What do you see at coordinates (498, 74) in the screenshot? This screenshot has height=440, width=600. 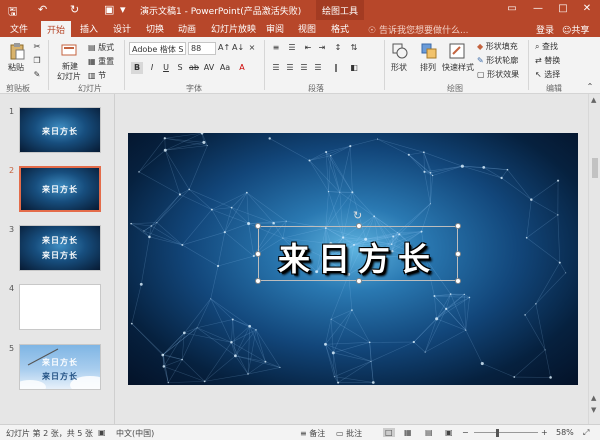 I see `shape-effects-button: ▢ 形状效果` at bounding box center [498, 74].